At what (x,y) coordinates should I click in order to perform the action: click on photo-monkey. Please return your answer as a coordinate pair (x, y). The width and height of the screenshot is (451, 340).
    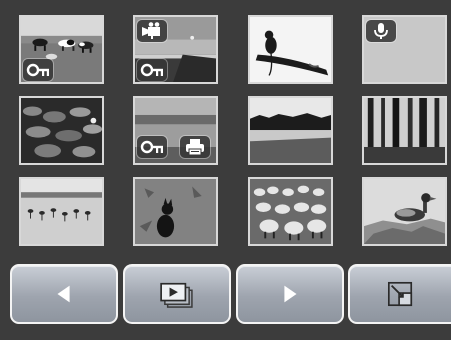
    Looking at the image, I should click on (290, 49).